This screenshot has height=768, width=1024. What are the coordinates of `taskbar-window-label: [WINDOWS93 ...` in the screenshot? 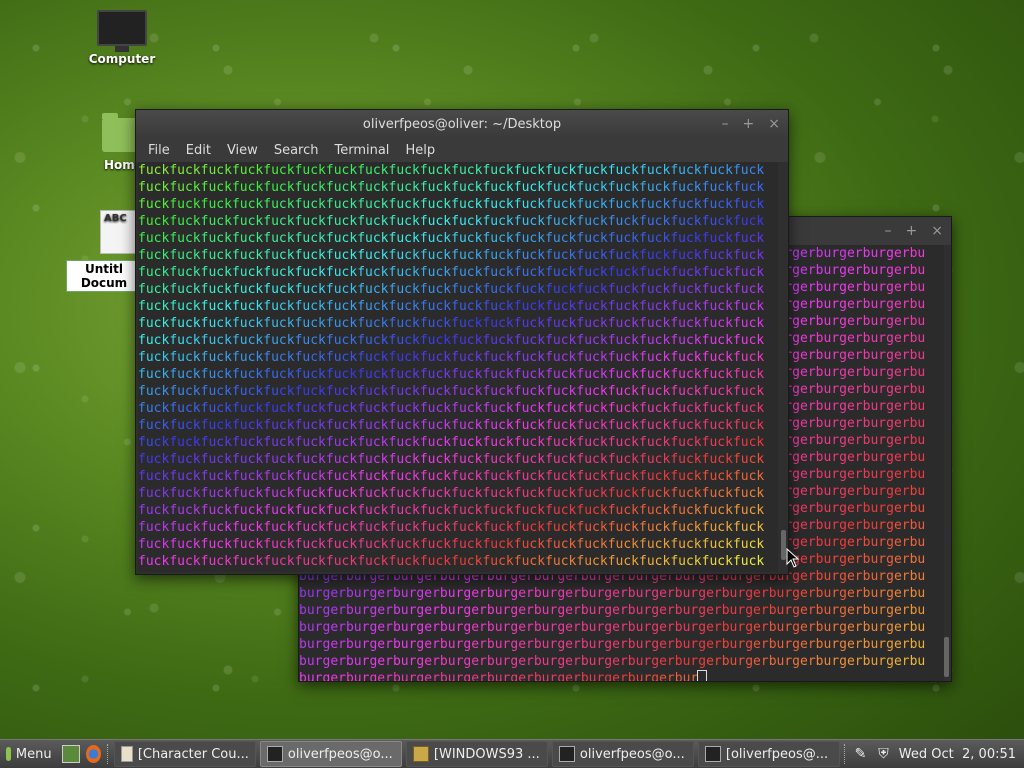 It's located at (486, 754).